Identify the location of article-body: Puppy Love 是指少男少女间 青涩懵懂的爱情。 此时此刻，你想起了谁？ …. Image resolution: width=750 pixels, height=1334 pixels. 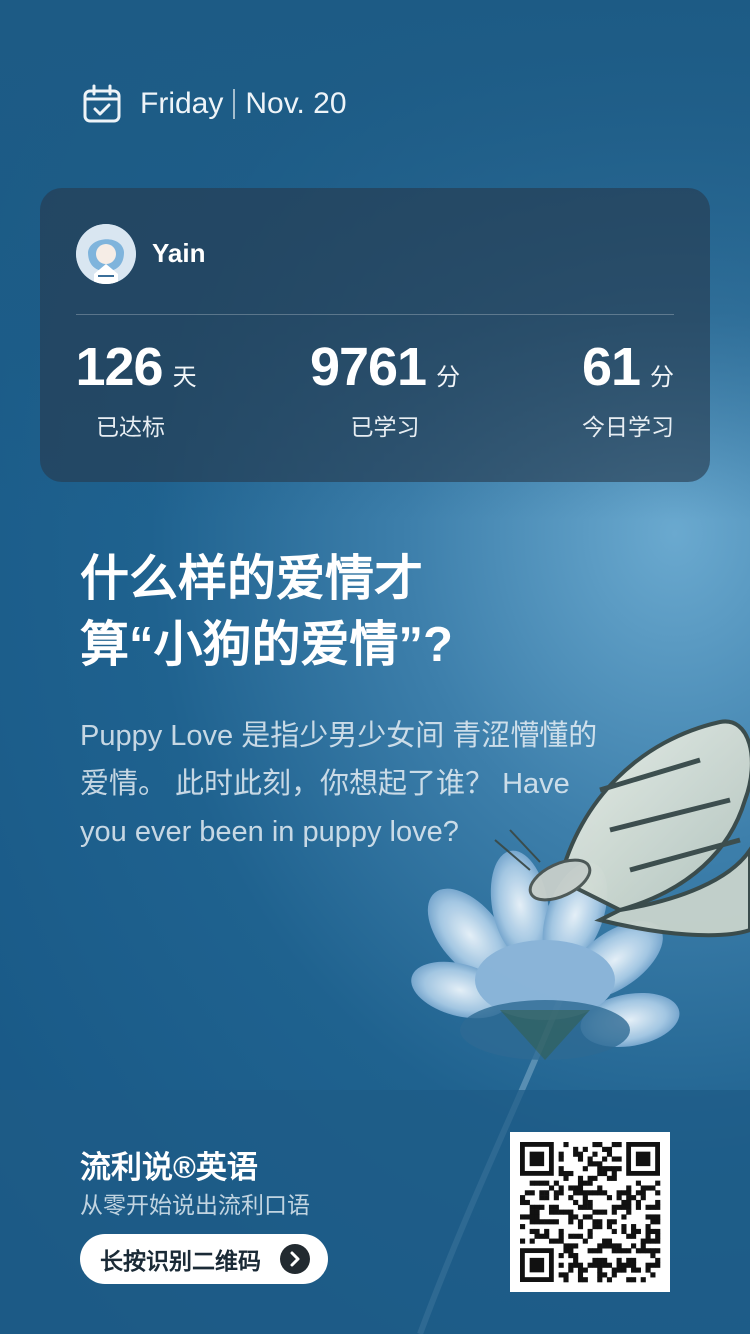
(339, 784).